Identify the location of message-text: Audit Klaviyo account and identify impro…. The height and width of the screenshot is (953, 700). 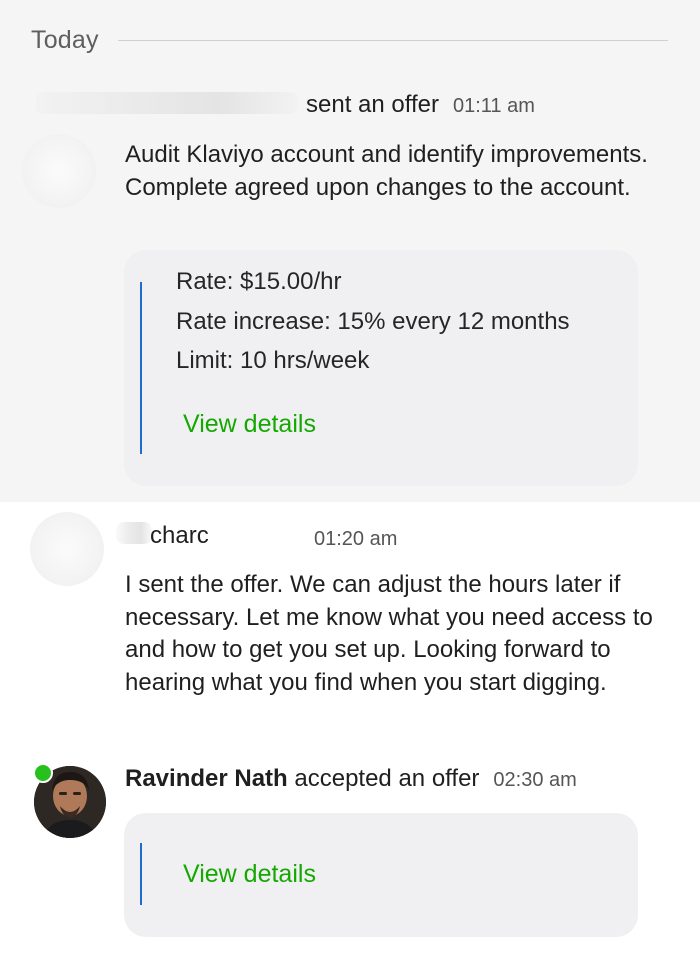
(386, 171).